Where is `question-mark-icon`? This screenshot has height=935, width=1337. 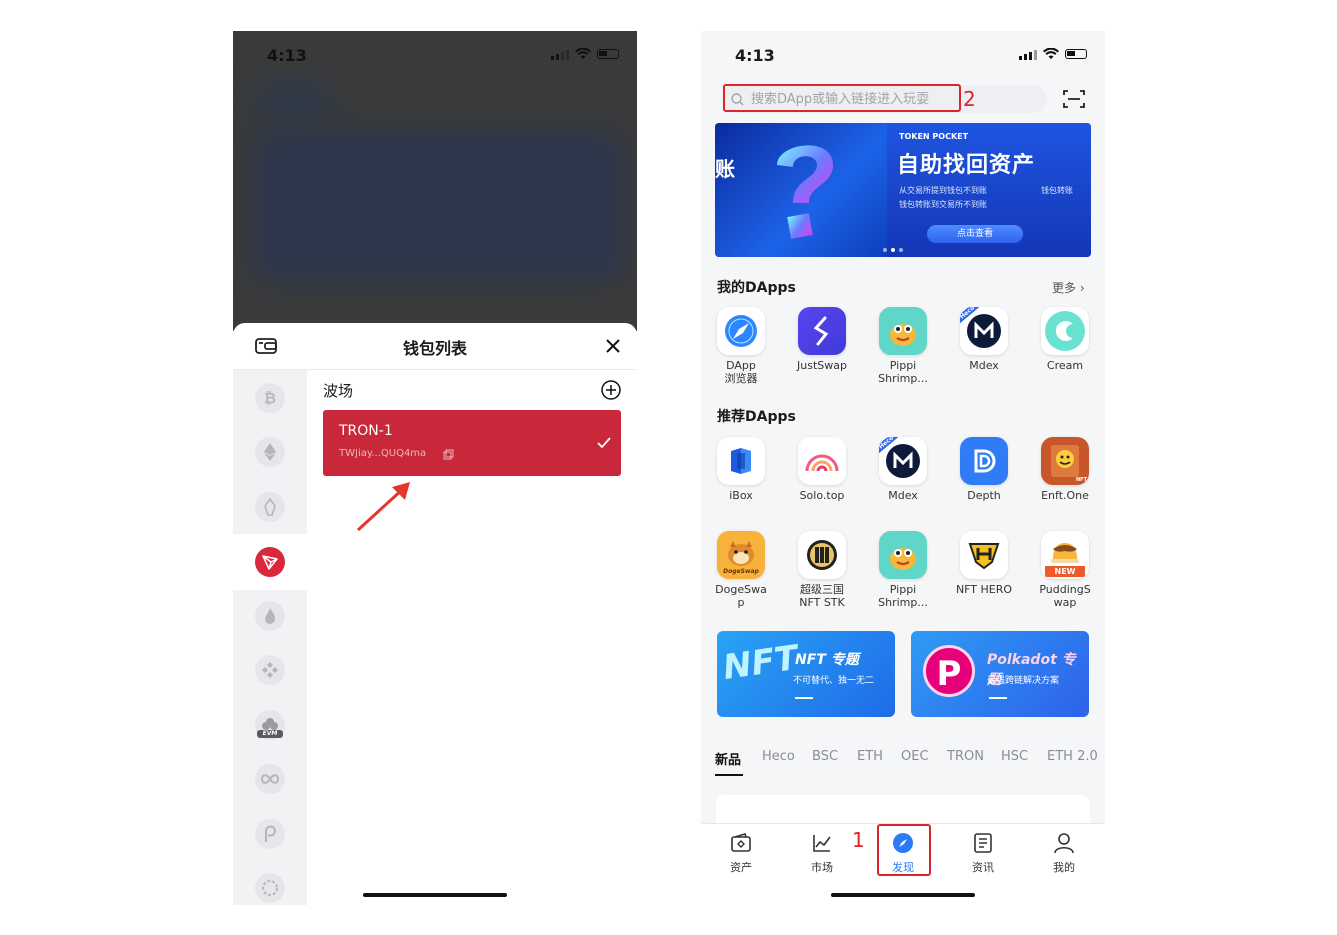 question-mark-icon is located at coordinates (805, 192).